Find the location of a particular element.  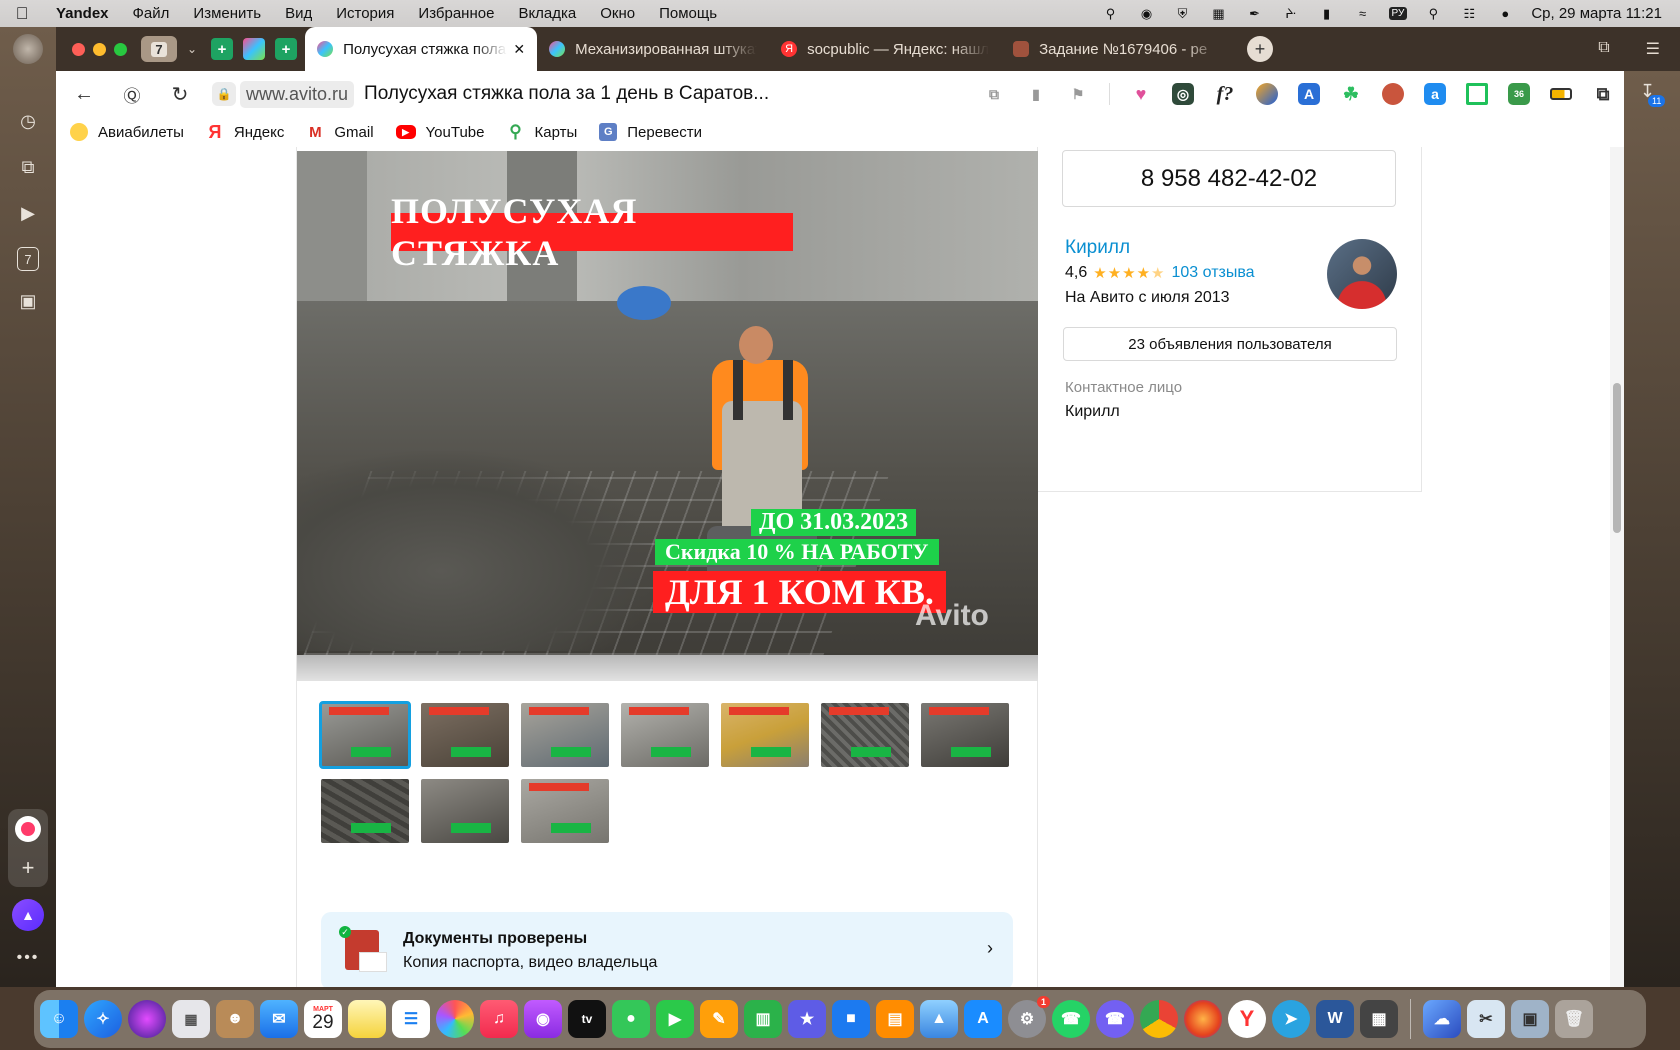

menu-window: Окно is located at coordinates (617, 13).